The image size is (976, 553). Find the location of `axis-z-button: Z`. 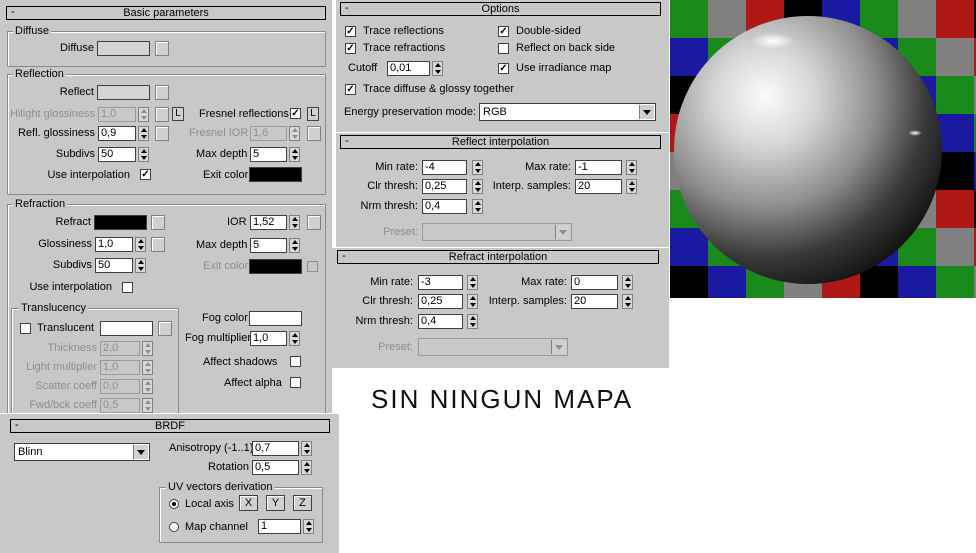

axis-z-button: Z is located at coordinates (302, 503).